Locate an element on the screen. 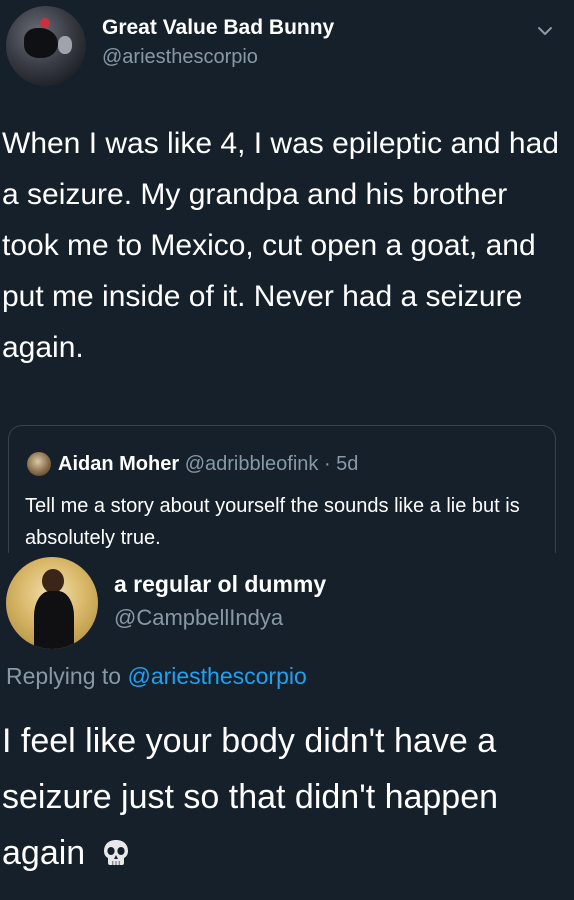  chevron-down-icon is located at coordinates (545, 31).